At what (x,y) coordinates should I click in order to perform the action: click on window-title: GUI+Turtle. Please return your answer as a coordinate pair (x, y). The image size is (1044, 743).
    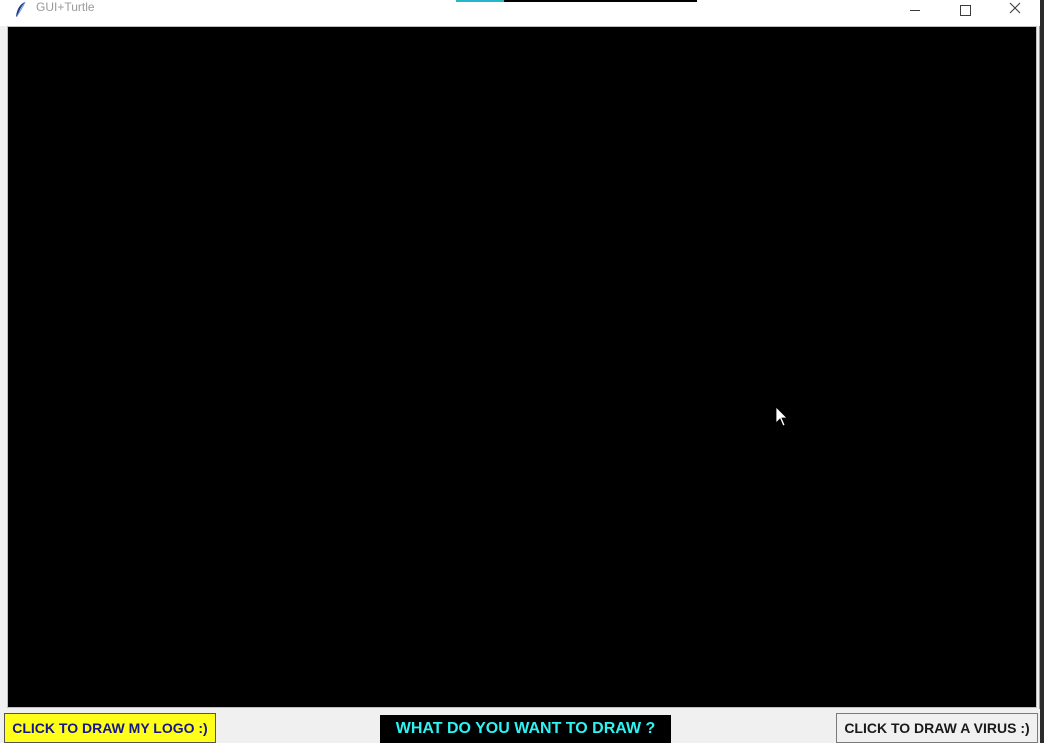
    Looking at the image, I should click on (65, 7).